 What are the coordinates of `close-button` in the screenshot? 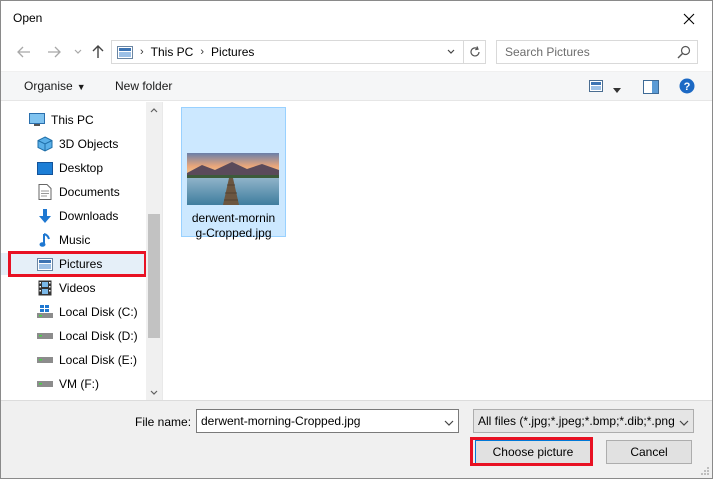 It's located at (689, 19).